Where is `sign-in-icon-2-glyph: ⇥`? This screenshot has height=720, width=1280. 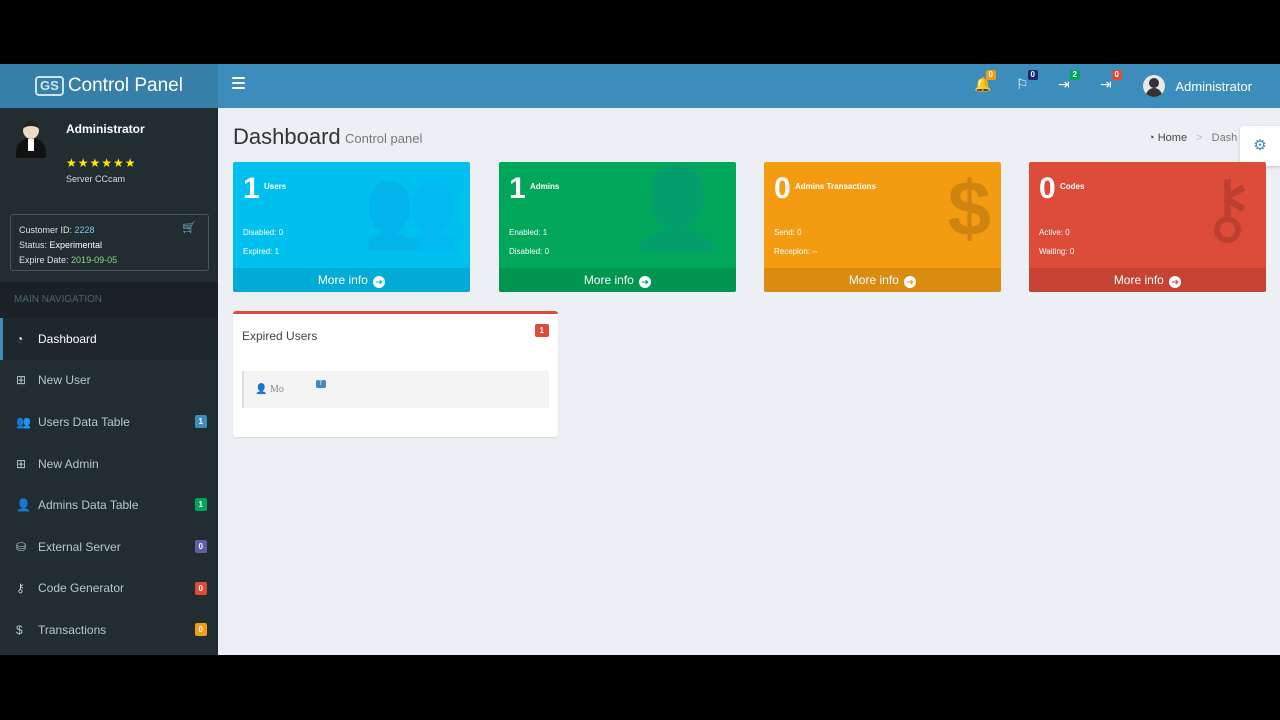 sign-in-icon-2-glyph: ⇥ is located at coordinates (1106, 84).